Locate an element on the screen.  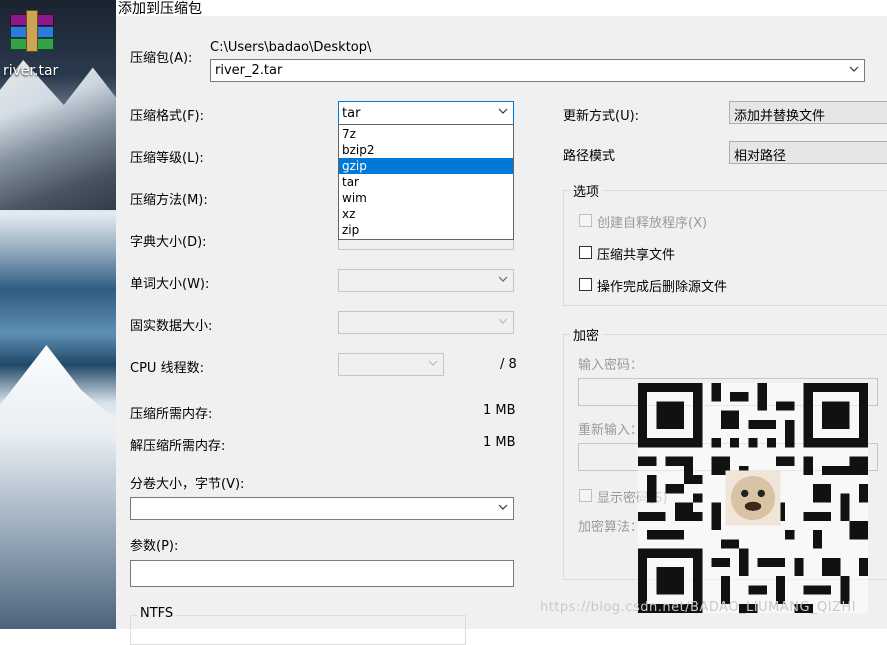
compress-memory-label: 压缩所需内存: is located at coordinates (171, 414).